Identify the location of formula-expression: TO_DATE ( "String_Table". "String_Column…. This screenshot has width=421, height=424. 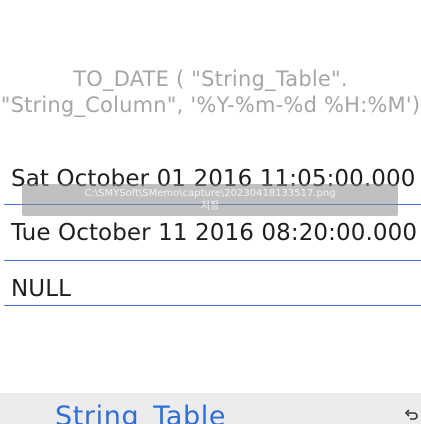
(210, 92).